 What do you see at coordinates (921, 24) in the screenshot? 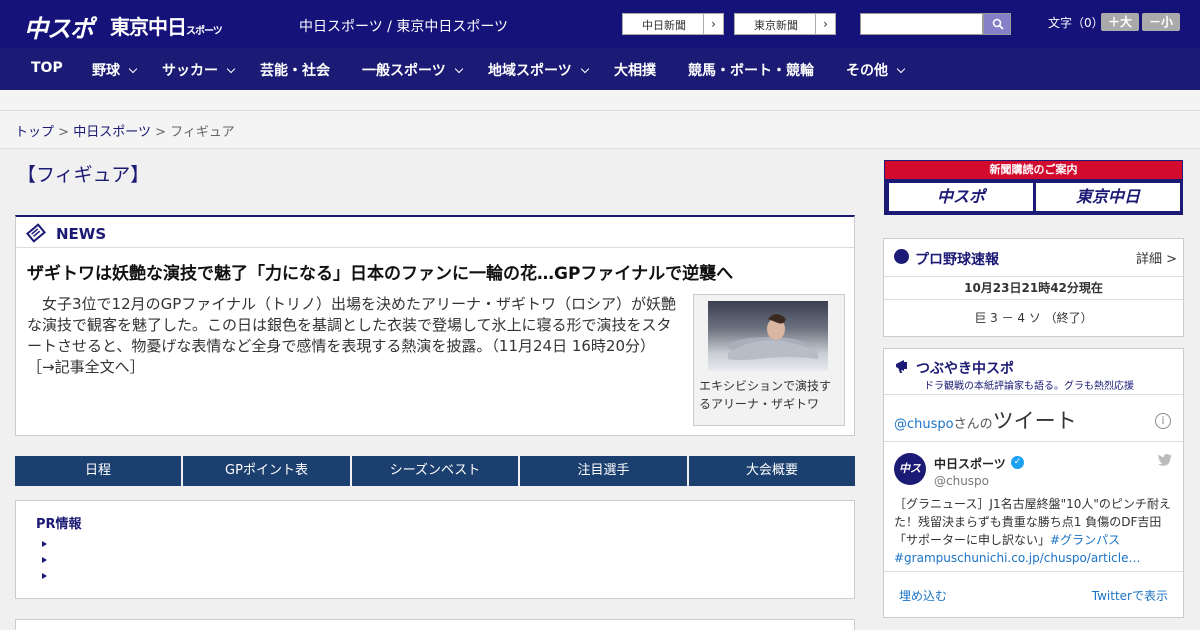
I see `search-input` at bounding box center [921, 24].